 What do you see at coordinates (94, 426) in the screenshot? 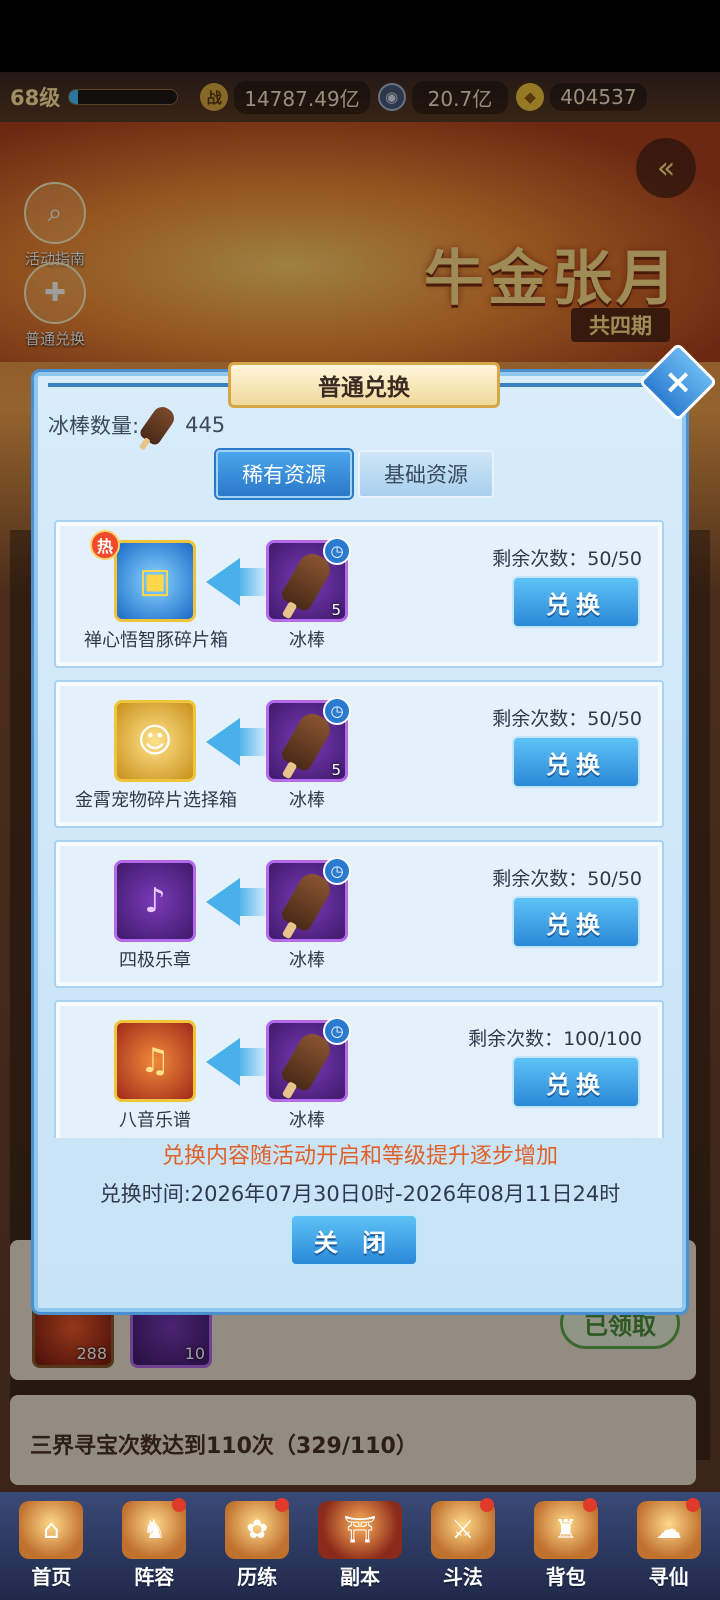
I see `currency-label: 冰棒数量:` at bounding box center [94, 426].